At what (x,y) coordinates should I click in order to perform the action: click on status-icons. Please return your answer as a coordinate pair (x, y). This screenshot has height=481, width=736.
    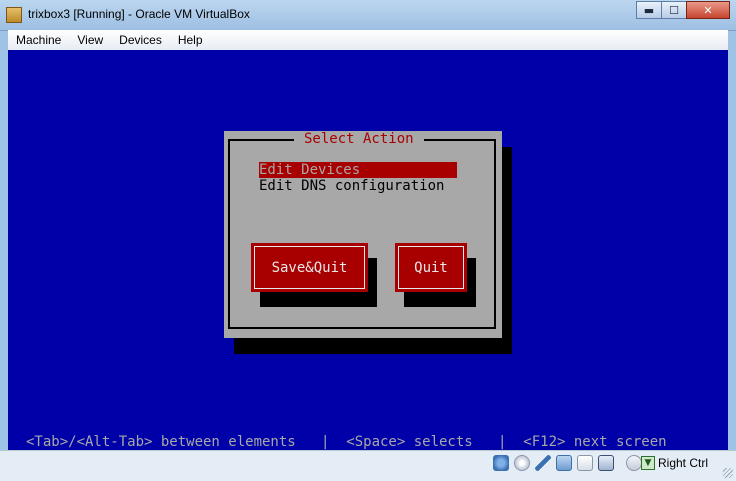
    Looking at the image, I should click on (565, 463).